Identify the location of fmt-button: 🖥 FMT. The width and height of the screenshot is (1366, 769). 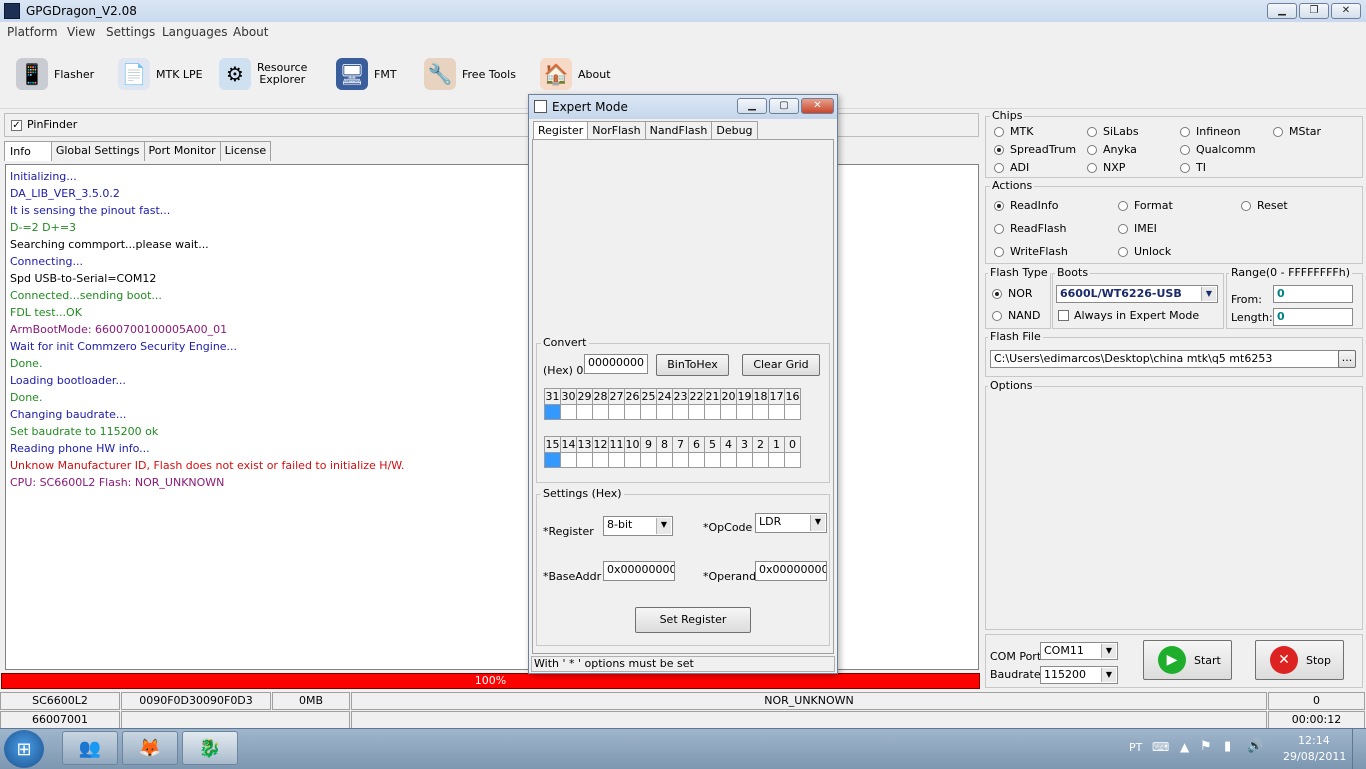
(366, 74).